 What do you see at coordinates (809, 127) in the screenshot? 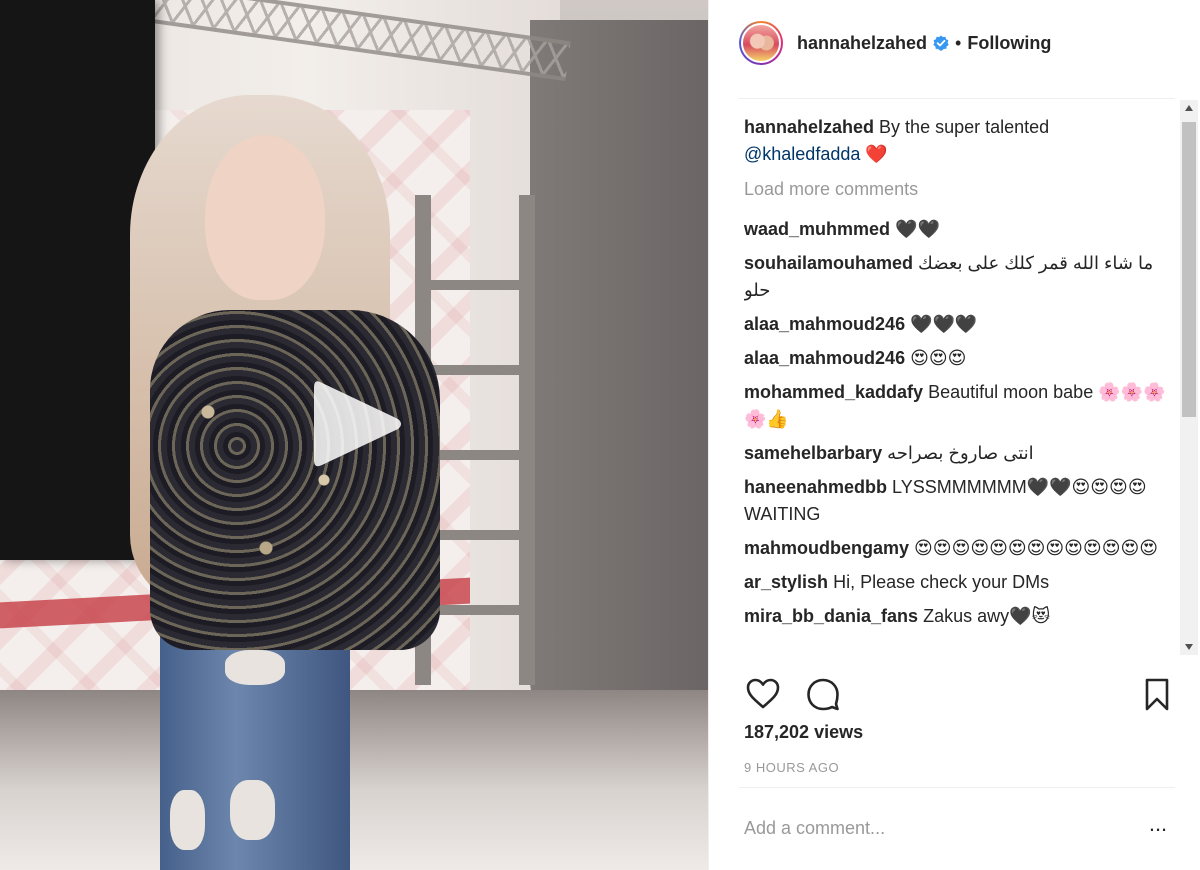
I see `caption-username: hannahelzahed` at bounding box center [809, 127].